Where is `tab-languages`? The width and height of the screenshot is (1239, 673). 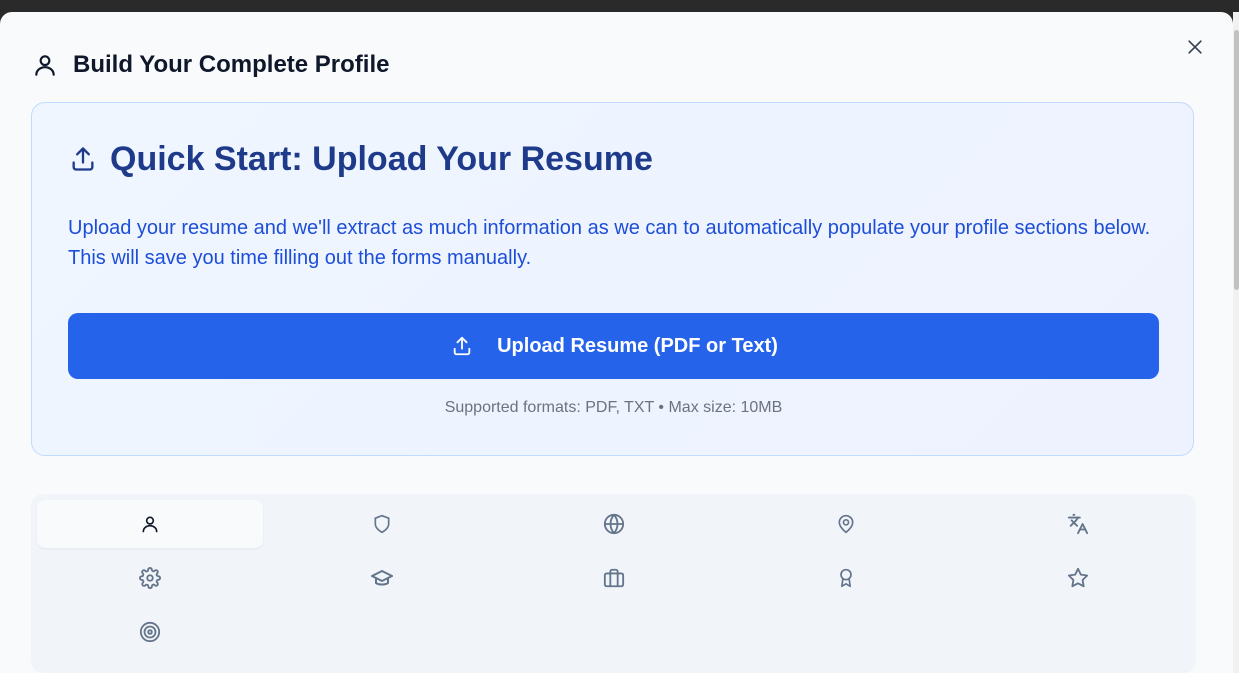 tab-languages is located at coordinates (1078, 524).